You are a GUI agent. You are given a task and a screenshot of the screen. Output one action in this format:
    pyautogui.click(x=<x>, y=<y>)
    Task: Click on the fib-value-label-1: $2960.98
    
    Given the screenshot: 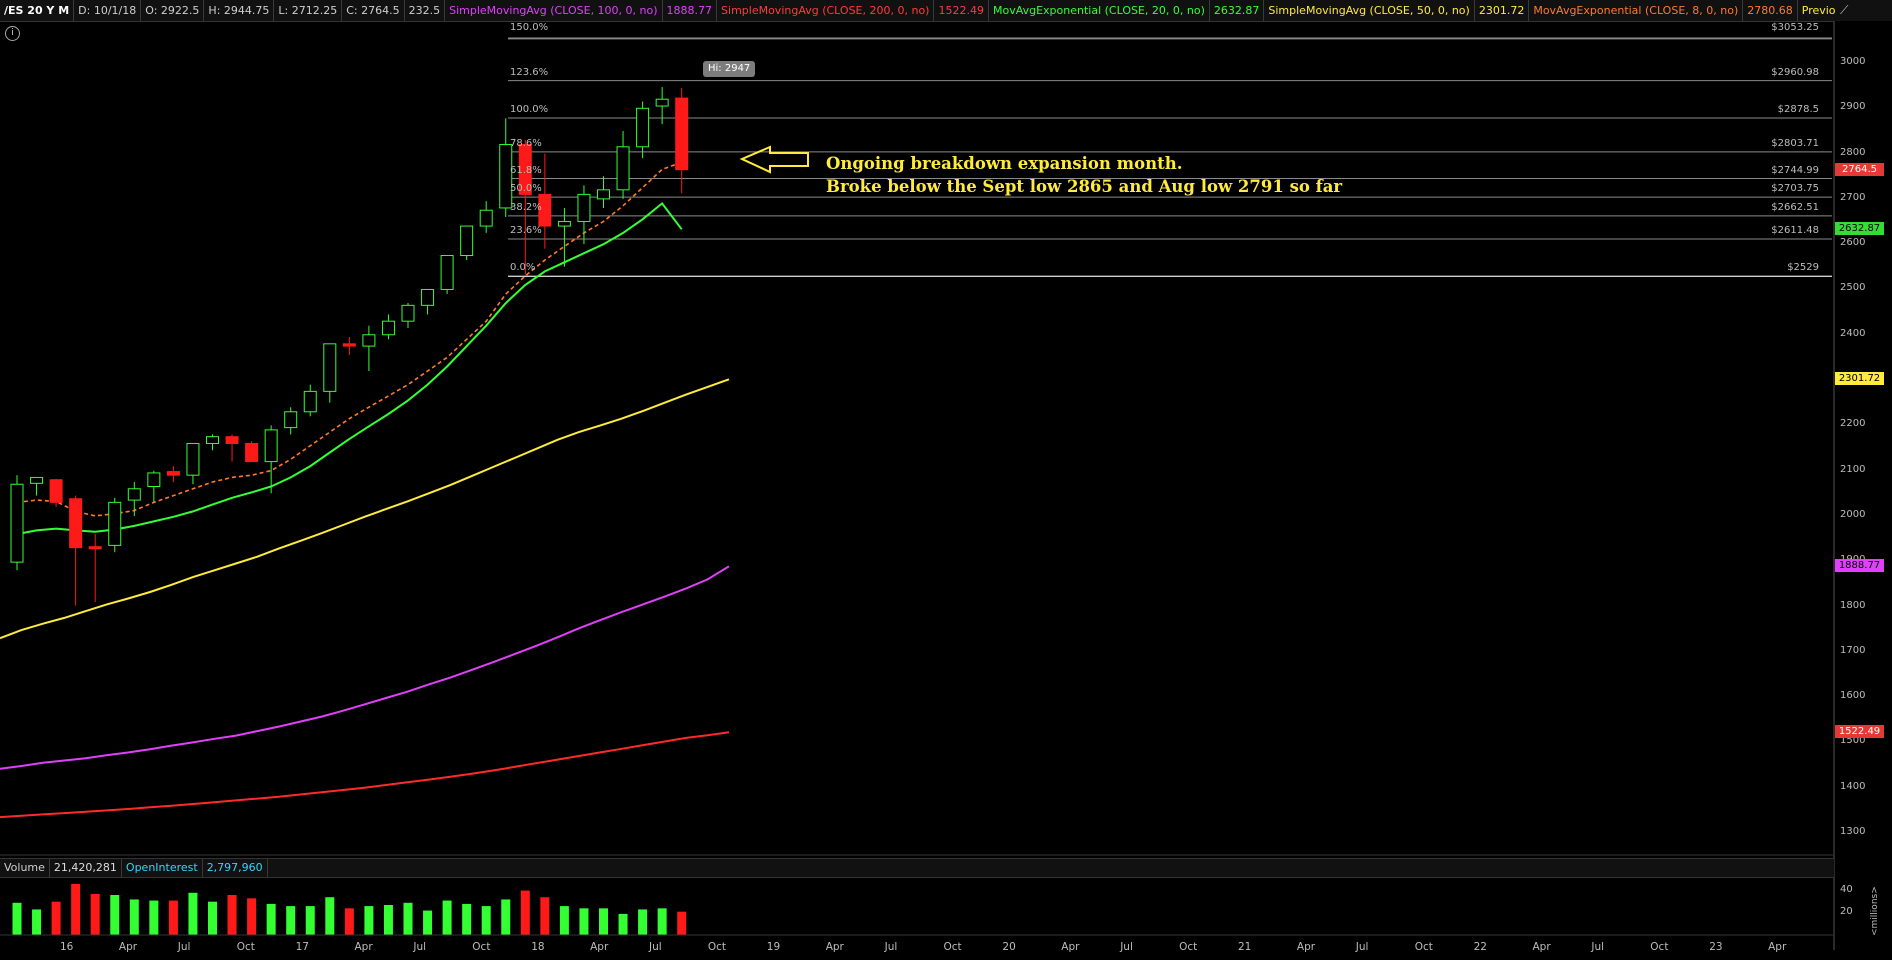 What is the action you would take?
    pyautogui.click(x=1795, y=72)
    